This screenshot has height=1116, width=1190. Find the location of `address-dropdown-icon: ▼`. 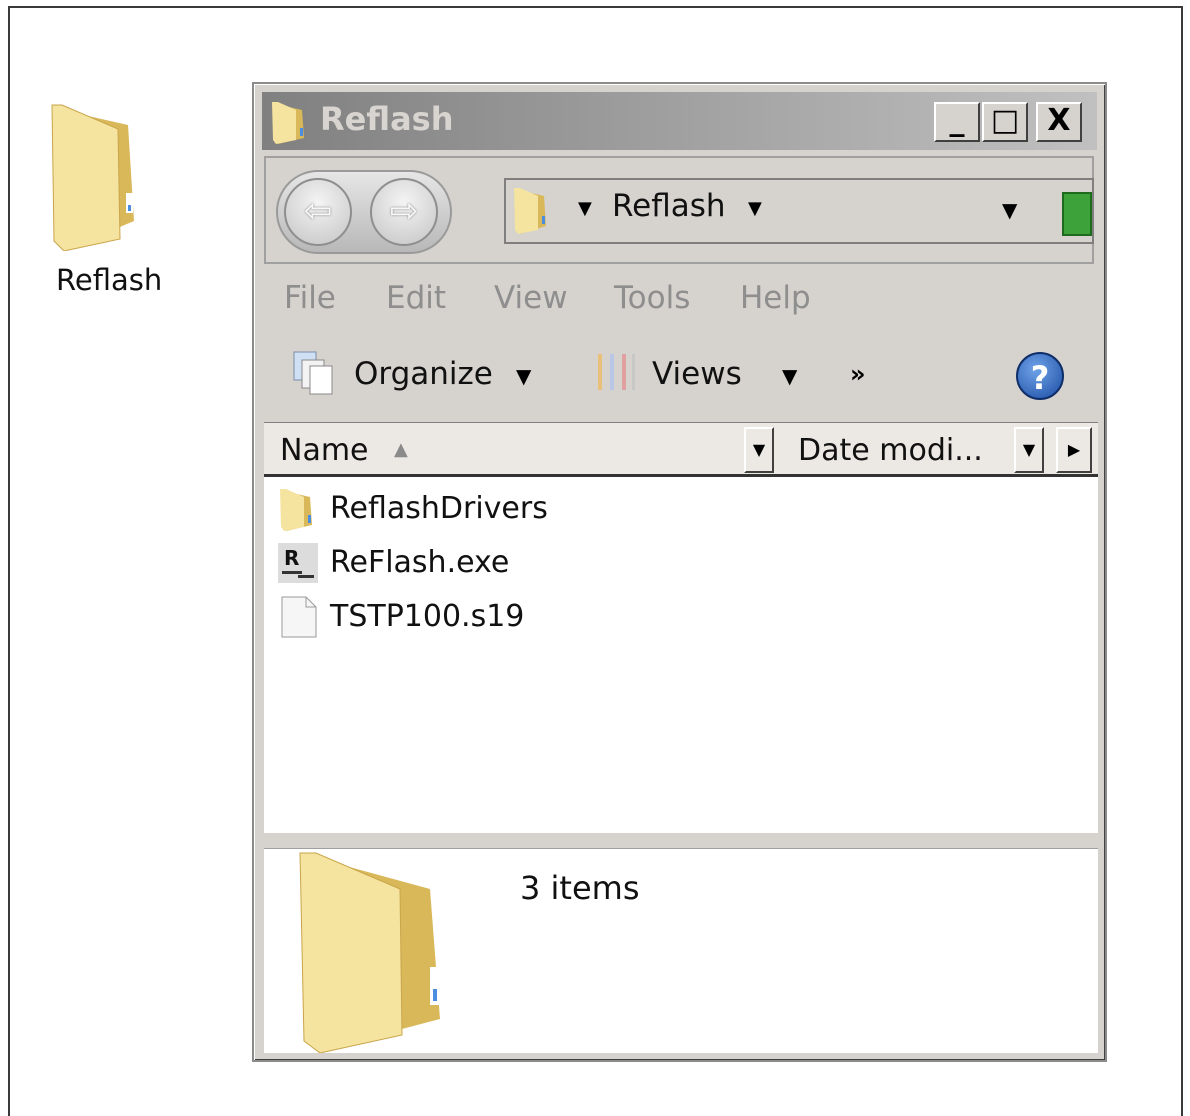

address-dropdown-icon: ▼ is located at coordinates (1009, 210).